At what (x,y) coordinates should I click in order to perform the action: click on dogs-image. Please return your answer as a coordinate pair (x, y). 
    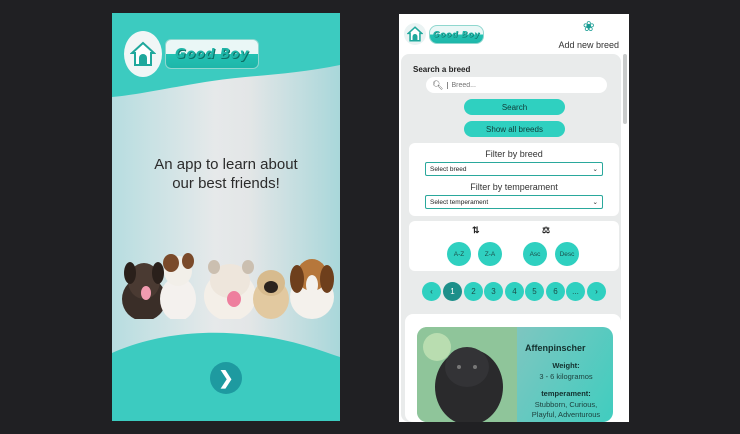
    Looking at the image, I should click on (228, 286).